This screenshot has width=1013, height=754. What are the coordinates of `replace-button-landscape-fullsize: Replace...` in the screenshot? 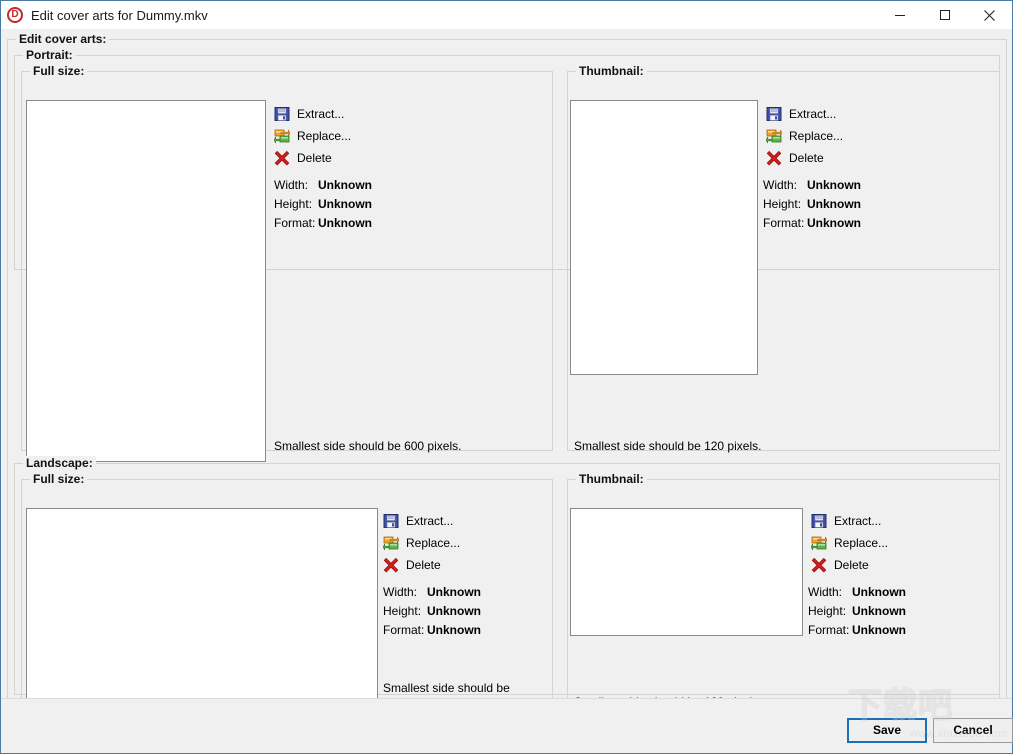 It's located at (421, 543).